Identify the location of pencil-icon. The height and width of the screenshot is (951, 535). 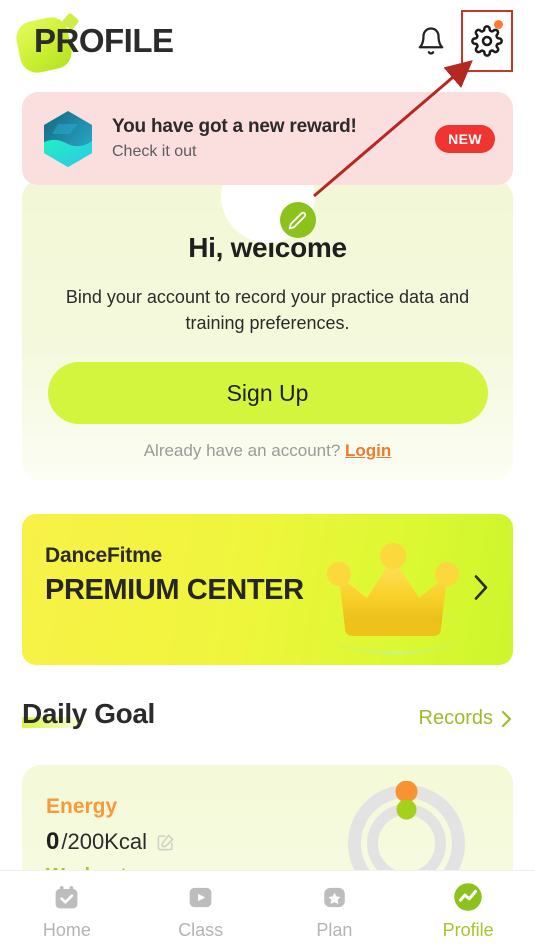
(297, 220).